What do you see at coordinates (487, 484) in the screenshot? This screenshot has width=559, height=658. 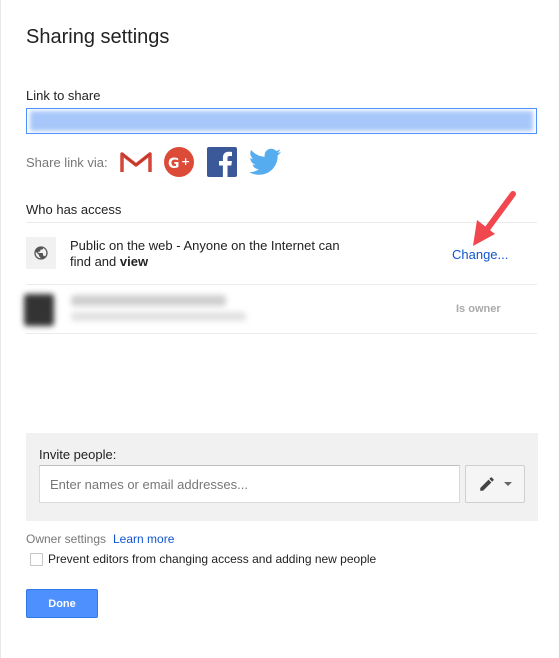 I see `pencil-icon` at bounding box center [487, 484].